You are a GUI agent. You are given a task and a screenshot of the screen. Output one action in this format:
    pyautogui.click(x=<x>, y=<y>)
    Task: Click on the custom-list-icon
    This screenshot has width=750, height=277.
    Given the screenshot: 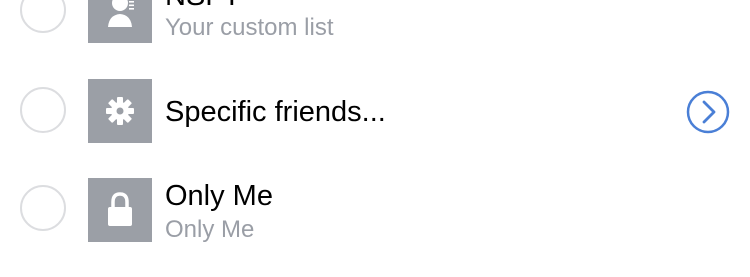 What is the action you would take?
    pyautogui.click(x=120, y=21)
    